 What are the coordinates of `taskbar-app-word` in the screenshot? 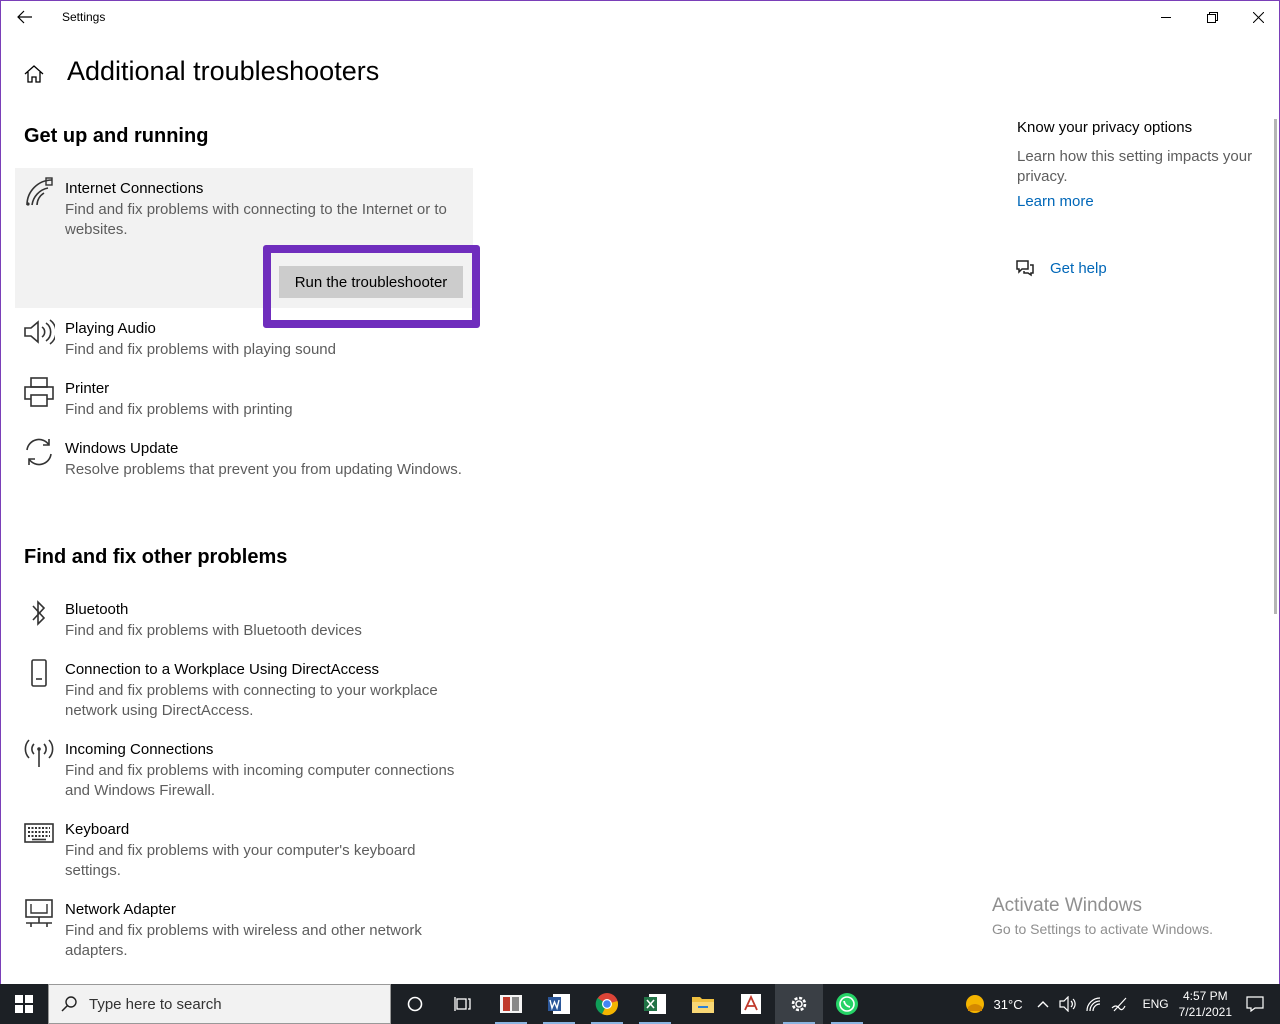 It's located at (559, 1004).